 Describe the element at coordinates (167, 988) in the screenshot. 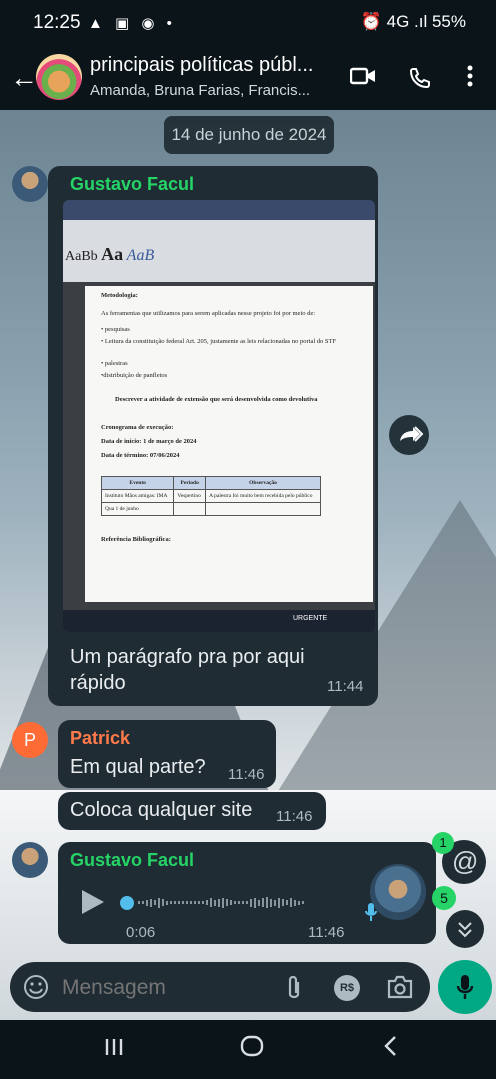

I see `message-input` at that location.